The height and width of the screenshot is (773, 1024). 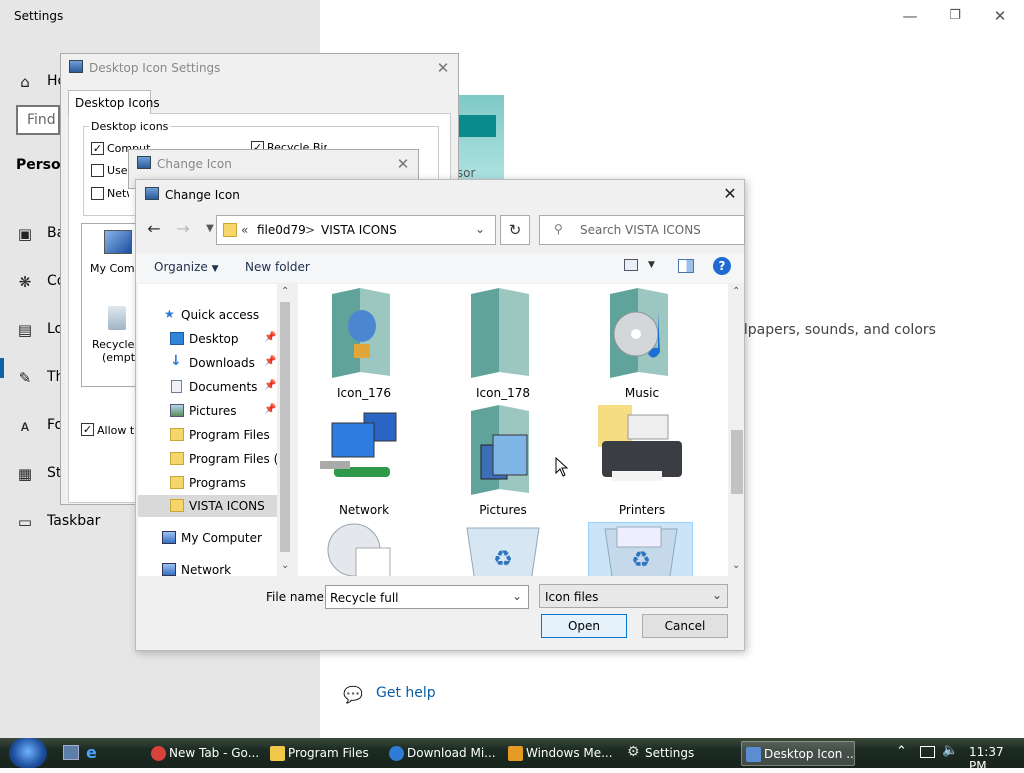 I want to click on taskbar-item-program-files: Program Files, so click(x=322, y=753).